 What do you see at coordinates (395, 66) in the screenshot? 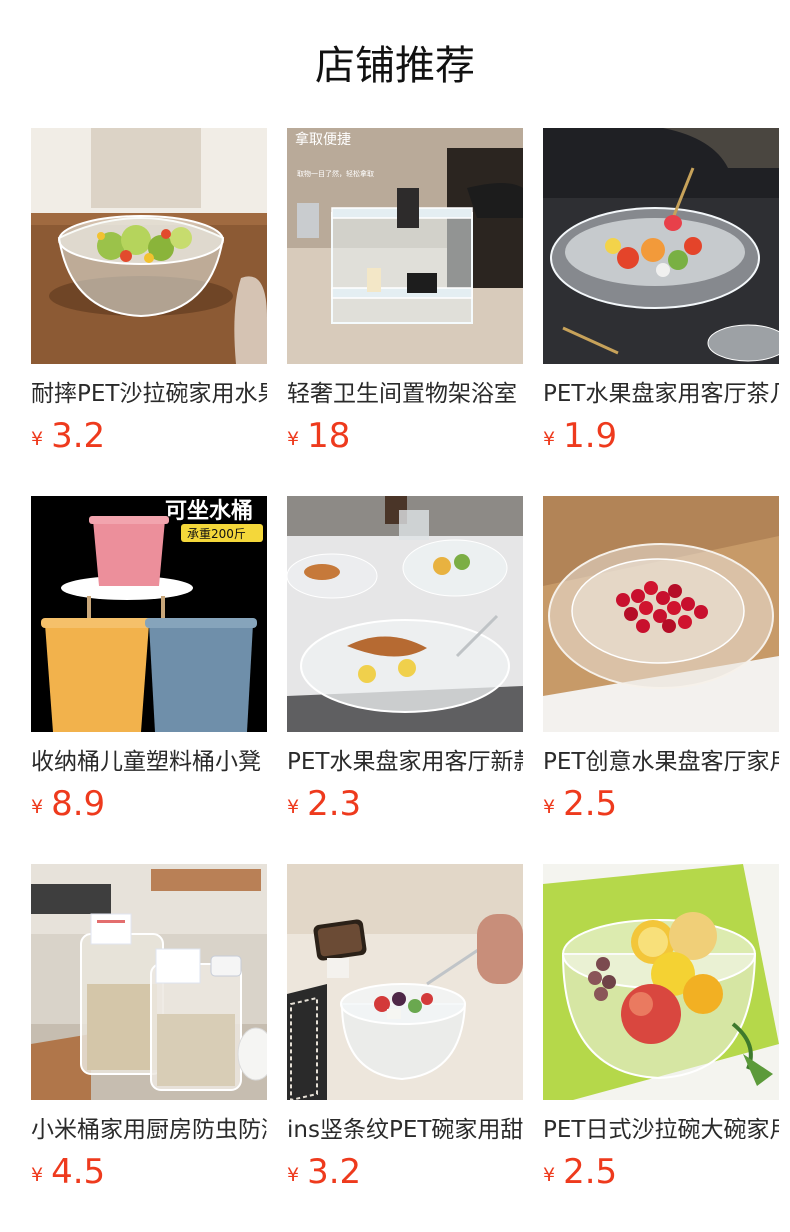
I see `section-title: 店铺推荐` at bounding box center [395, 66].